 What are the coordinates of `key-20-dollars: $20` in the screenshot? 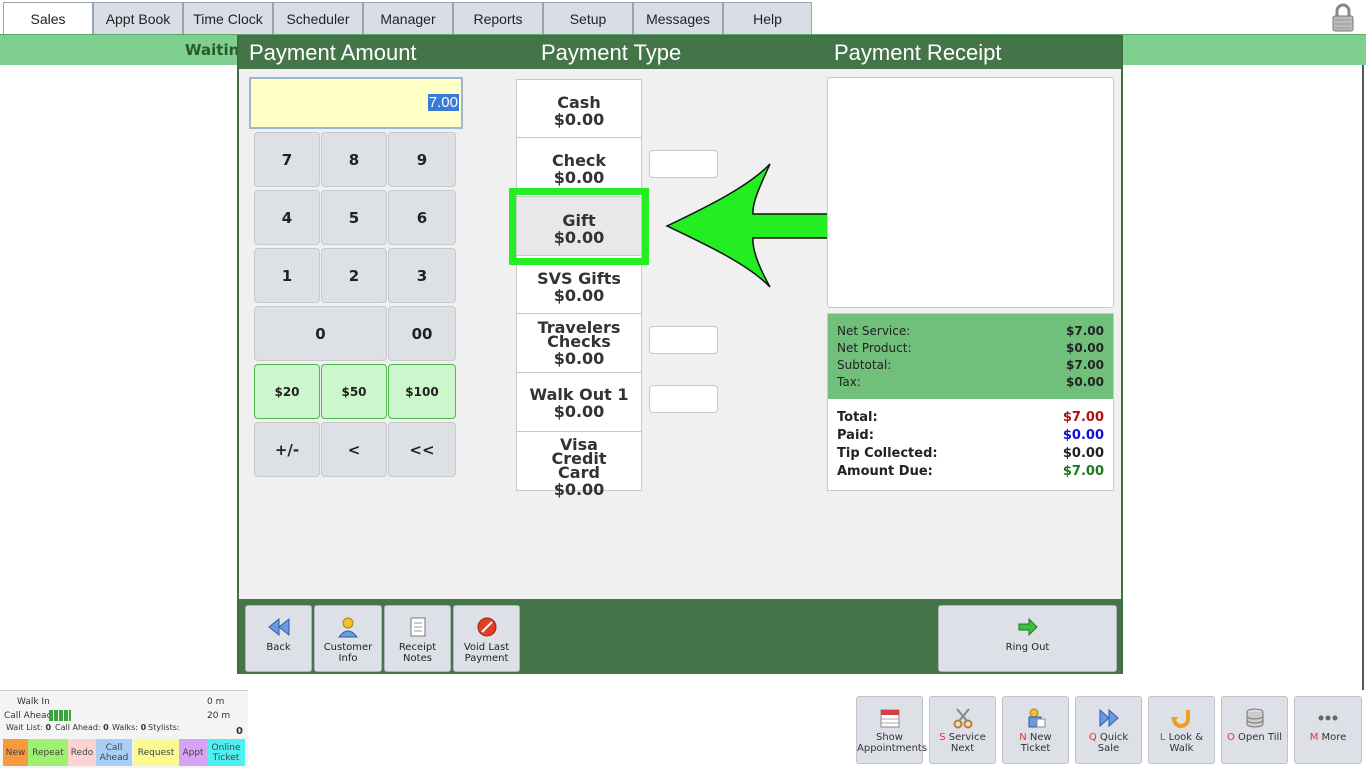 It's located at (287, 391).